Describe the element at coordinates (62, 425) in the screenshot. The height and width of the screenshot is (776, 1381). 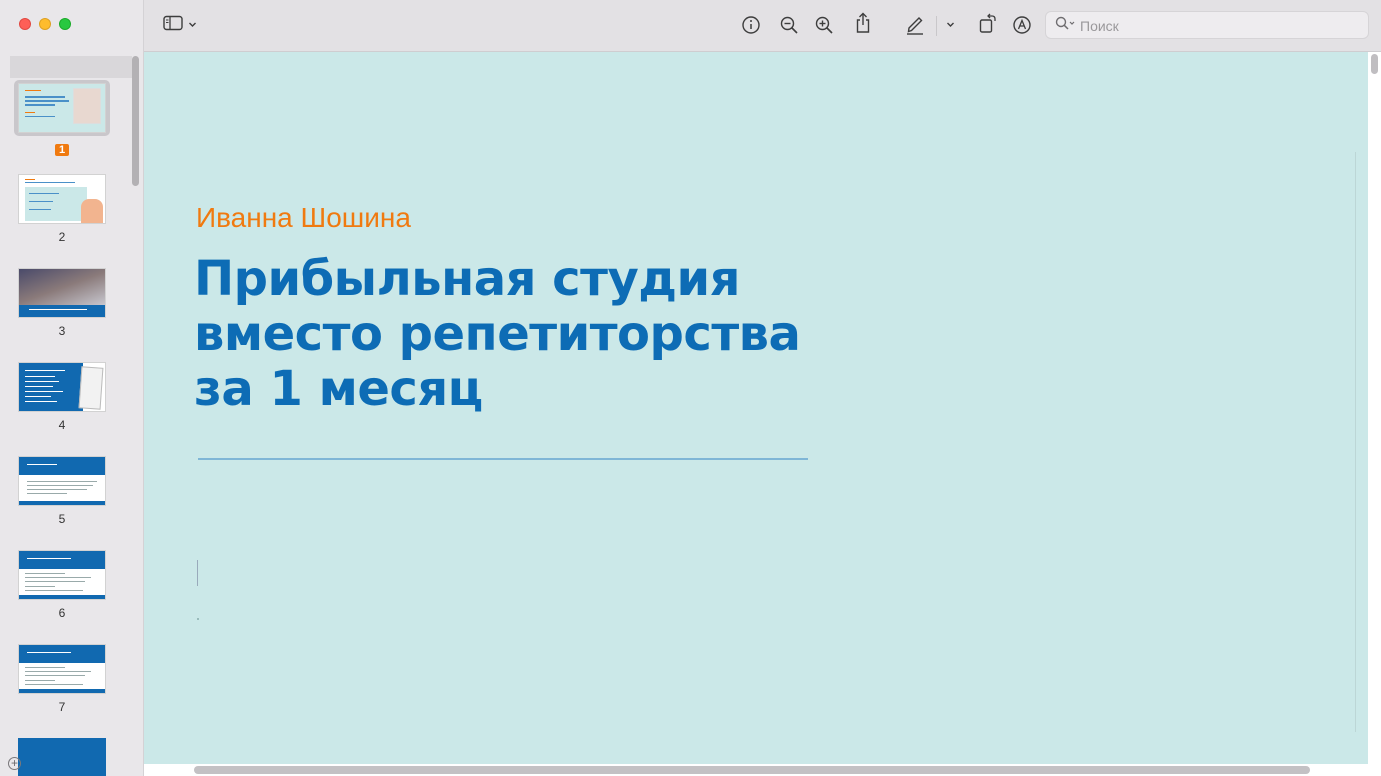
I see `thumbnail-page-number: 4` at that location.